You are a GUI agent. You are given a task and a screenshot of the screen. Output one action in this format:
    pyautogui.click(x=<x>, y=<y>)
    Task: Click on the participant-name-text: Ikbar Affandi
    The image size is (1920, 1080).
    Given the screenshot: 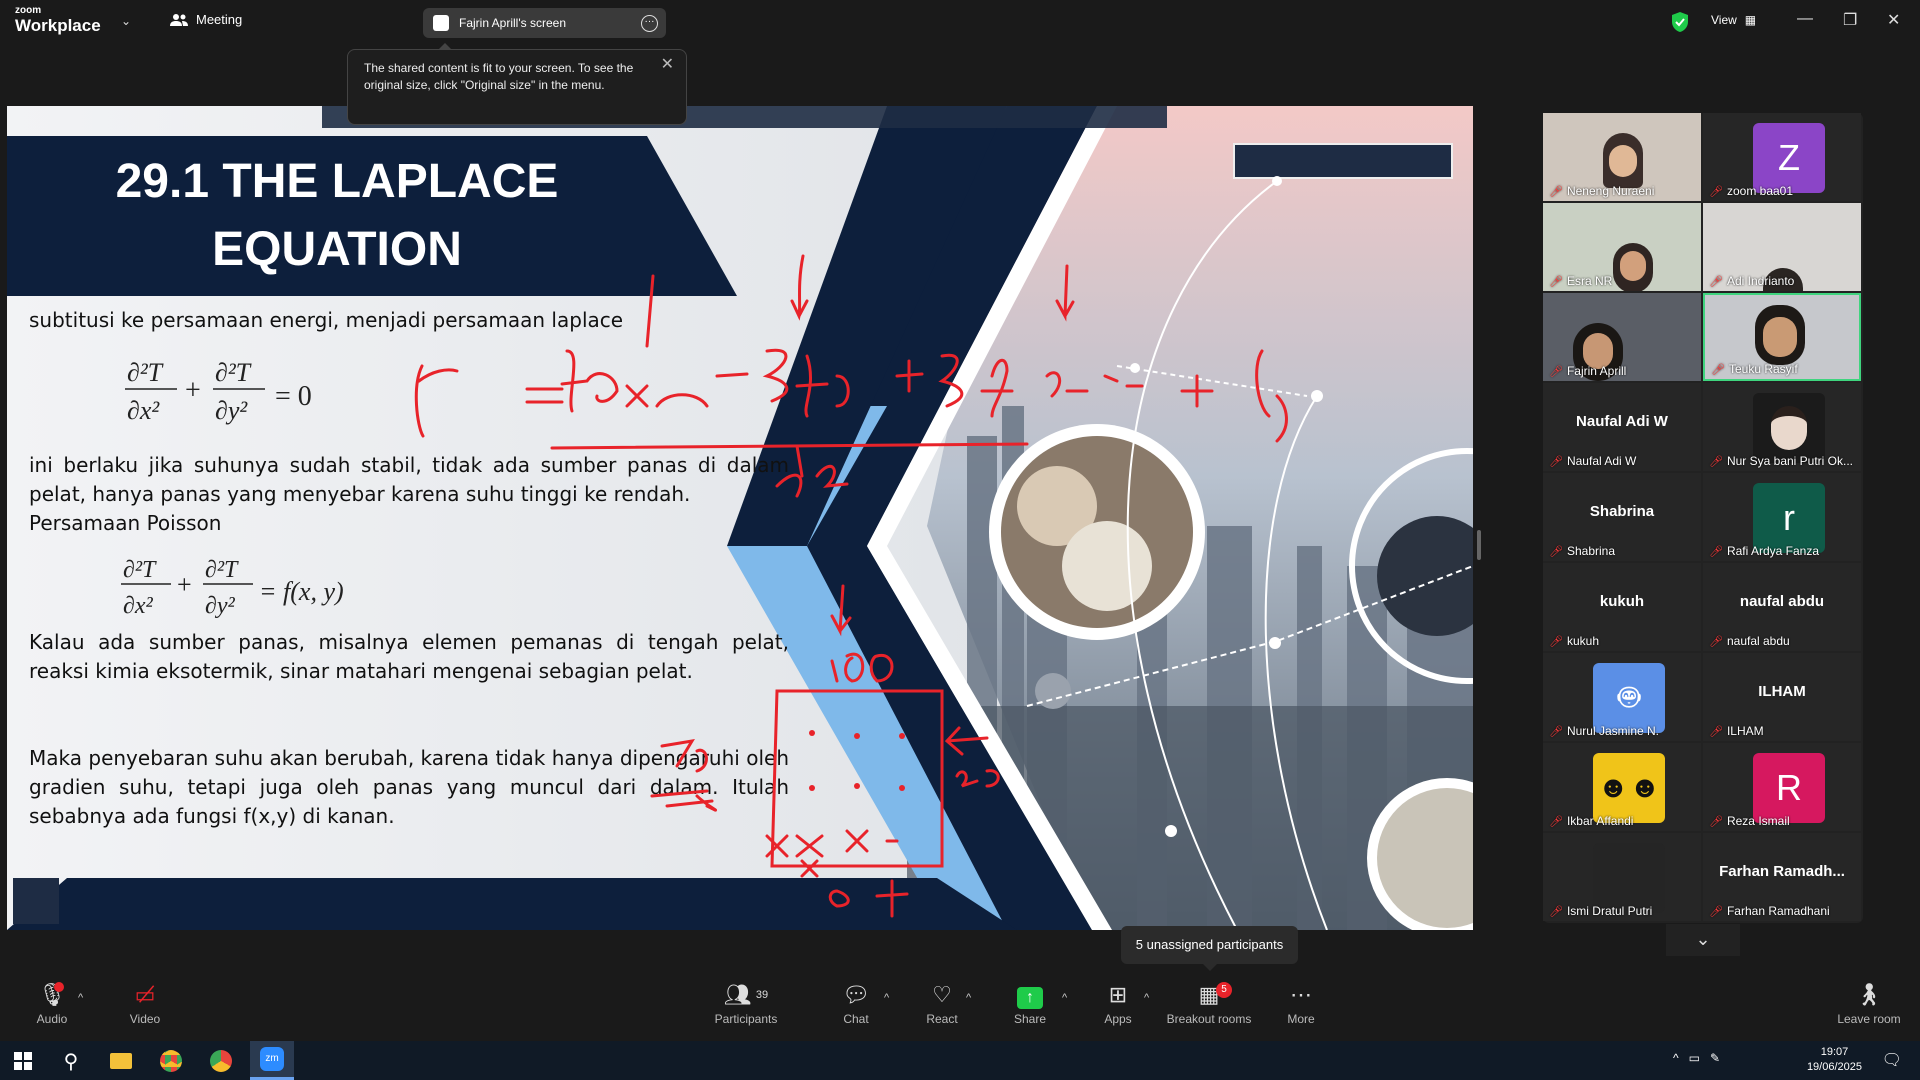 What is the action you would take?
    pyautogui.click(x=1600, y=821)
    